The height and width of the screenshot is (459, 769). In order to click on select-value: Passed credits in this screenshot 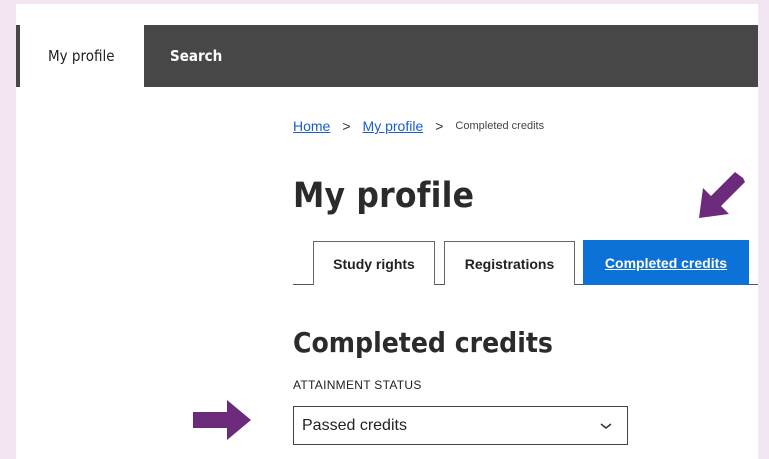, I will do `click(354, 425)`.